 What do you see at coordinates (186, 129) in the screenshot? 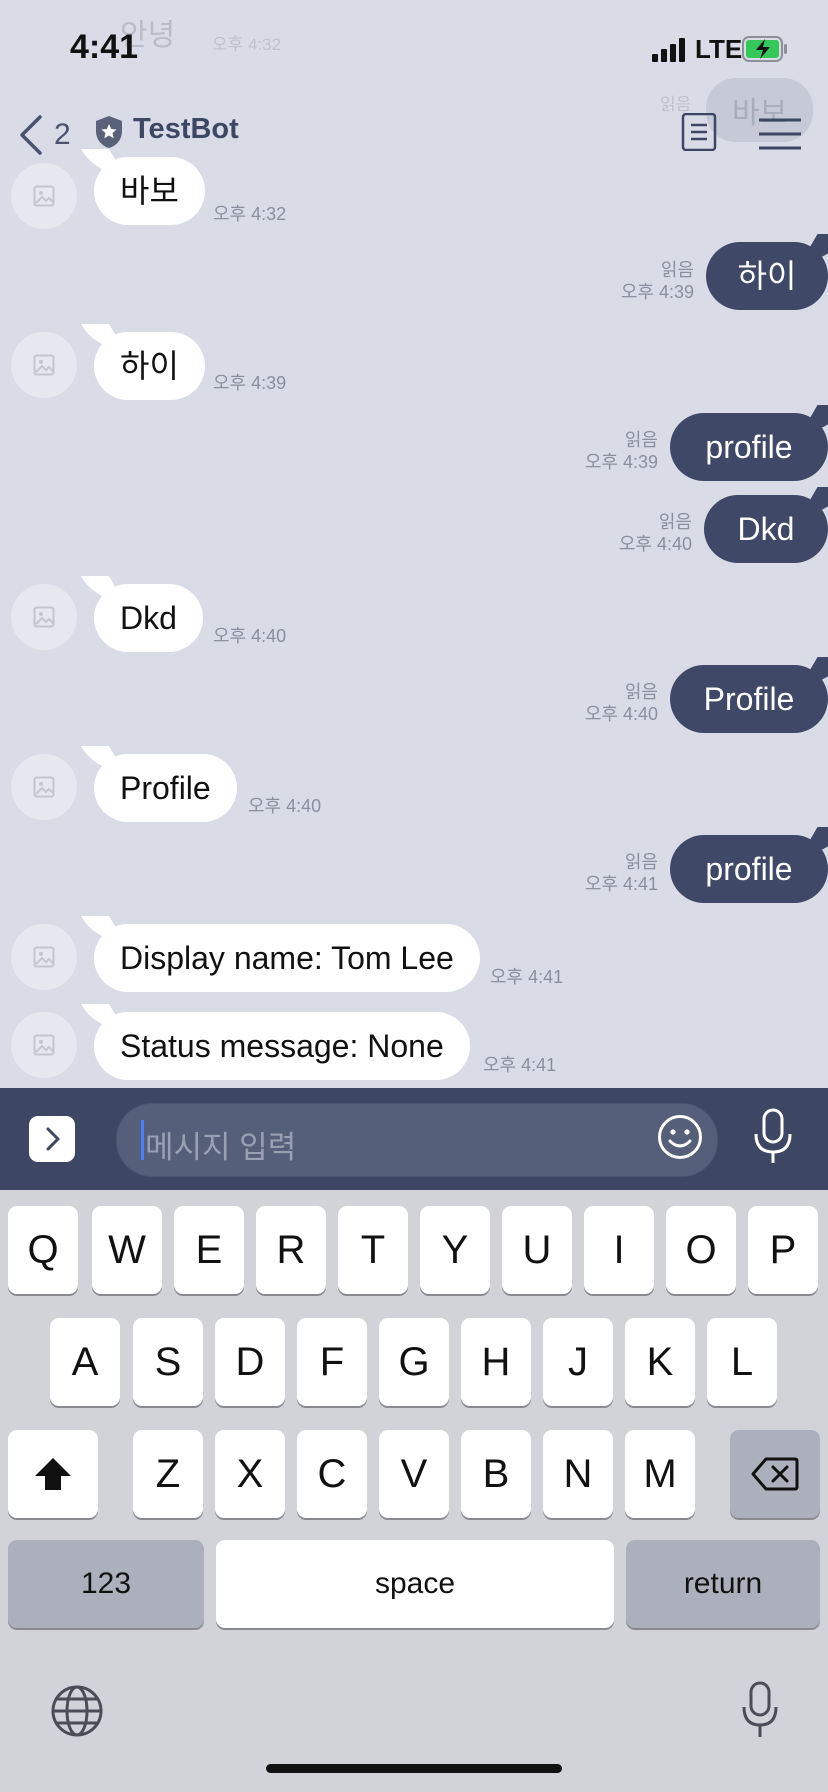
I see `chat-title: TestBot` at bounding box center [186, 129].